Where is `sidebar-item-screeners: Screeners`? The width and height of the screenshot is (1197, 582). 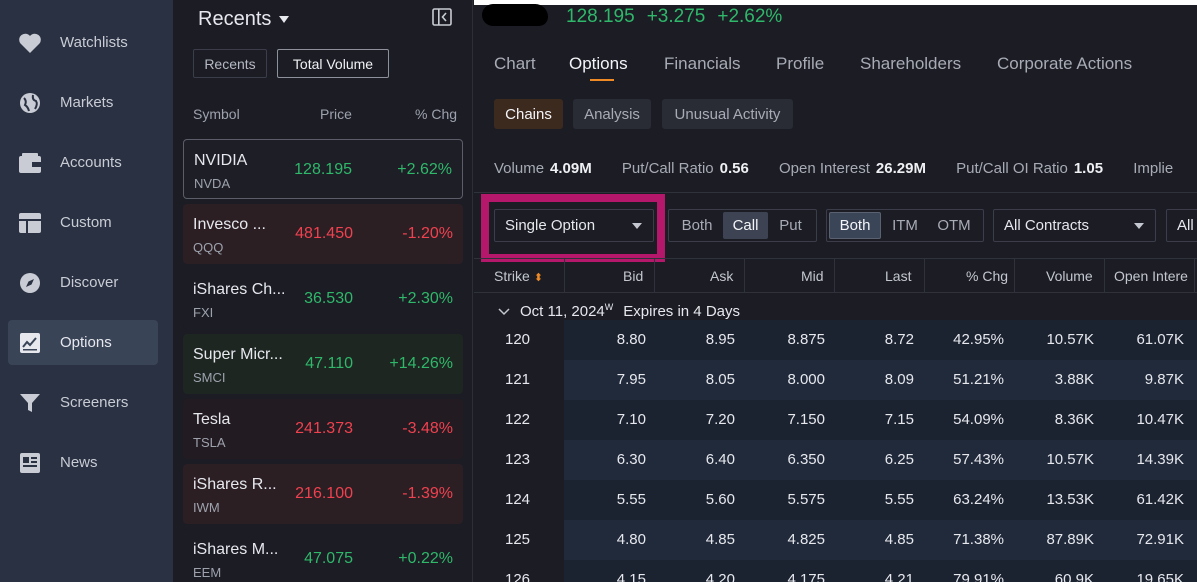
sidebar-item-screeners: Screeners is located at coordinates (83, 402).